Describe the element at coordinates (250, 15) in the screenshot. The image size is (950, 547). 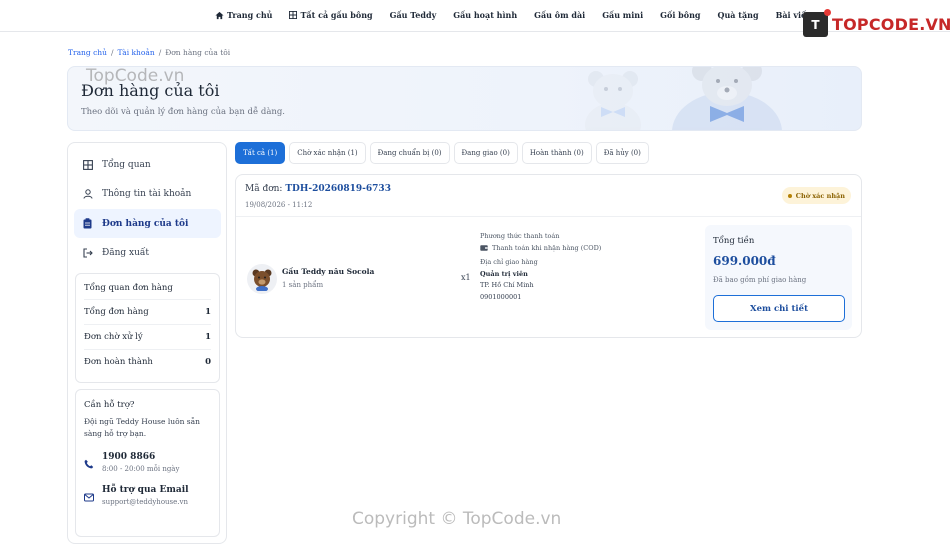
I see `nav-home-label: Trang chủ` at that location.